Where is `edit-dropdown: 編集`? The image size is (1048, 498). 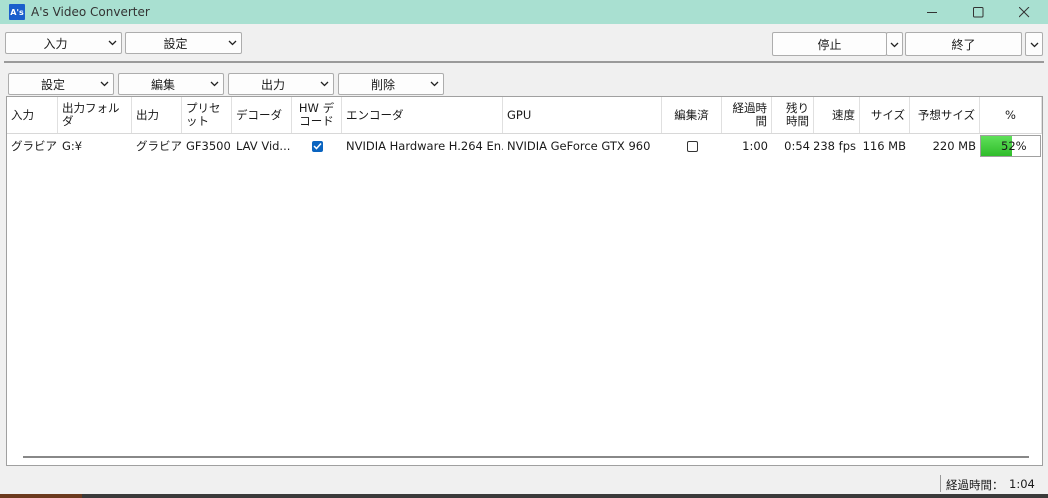
edit-dropdown: 編集 is located at coordinates (171, 84).